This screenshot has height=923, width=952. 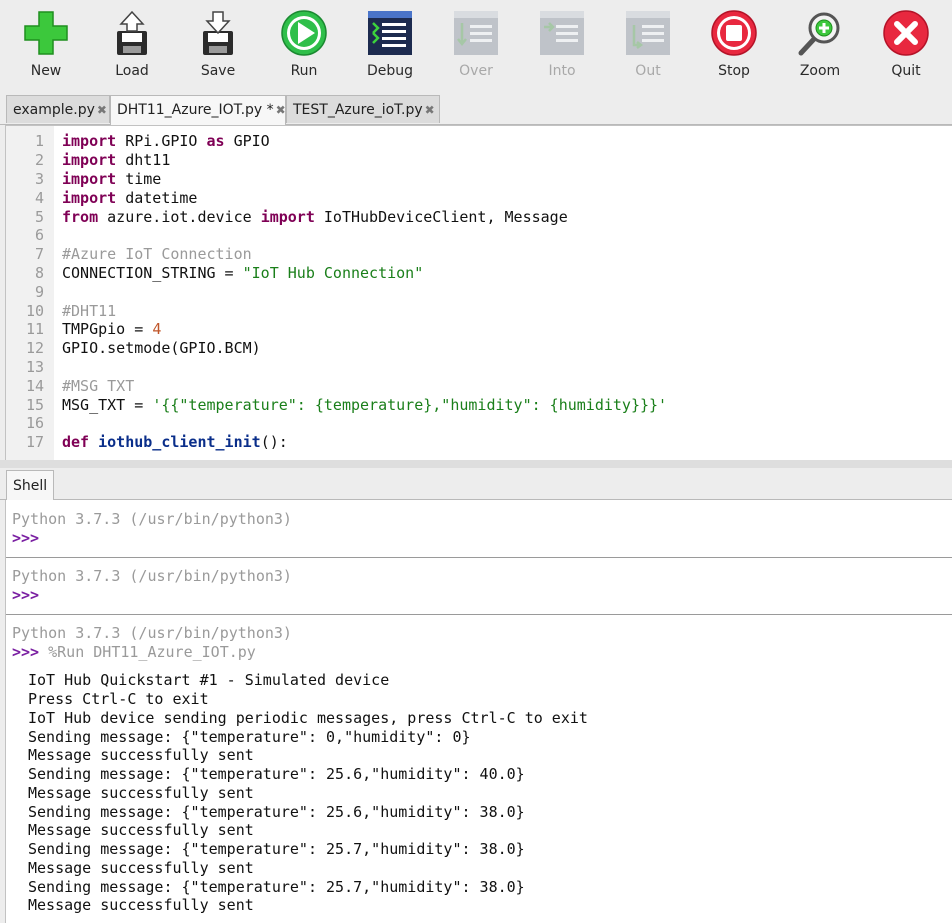 What do you see at coordinates (562, 71) in the screenshot?
I see `into-label: Into` at bounding box center [562, 71].